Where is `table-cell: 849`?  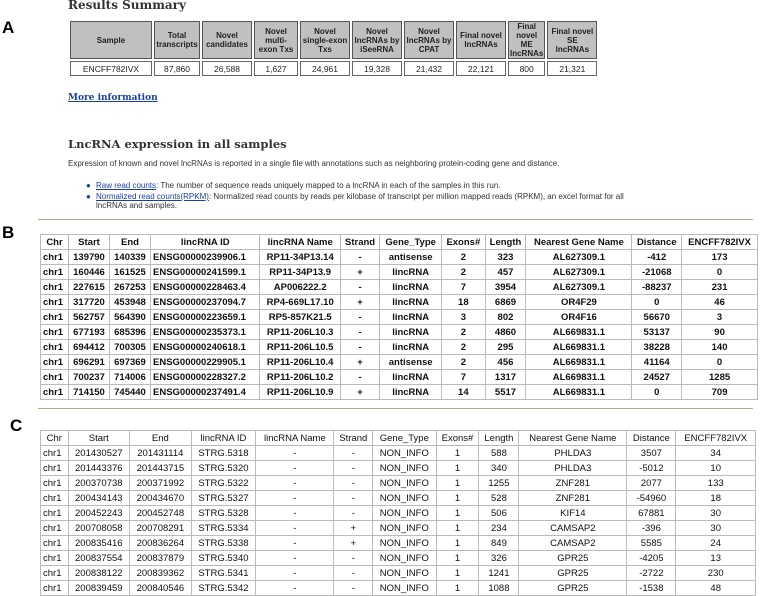
table-cell: 849 is located at coordinates (499, 543).